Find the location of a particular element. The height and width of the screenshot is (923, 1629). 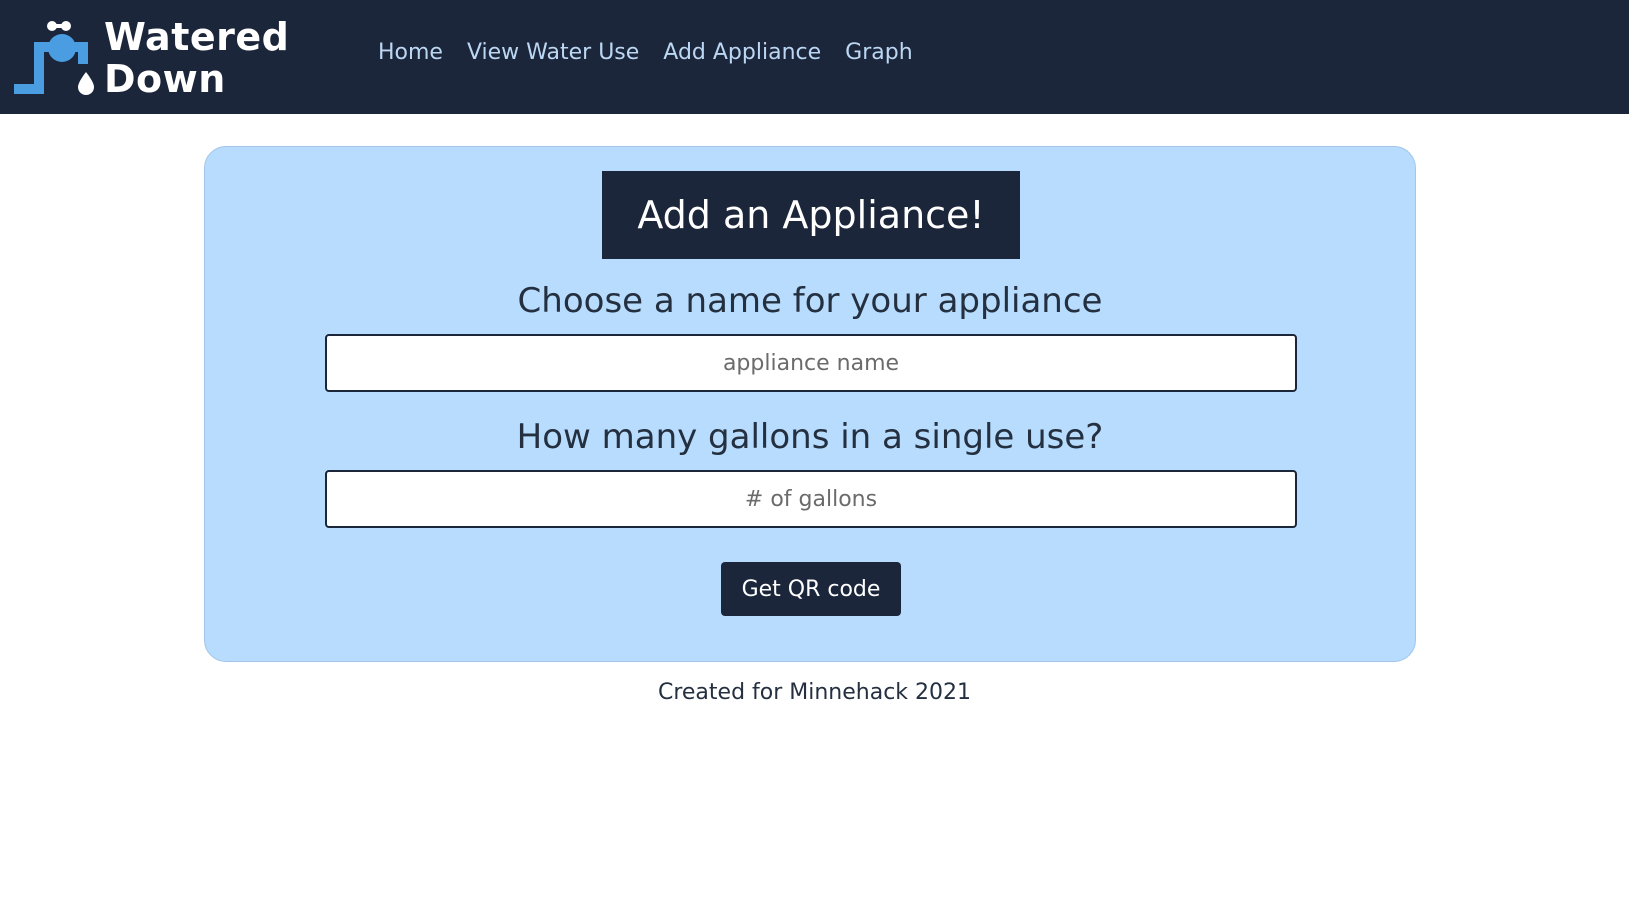

appliance-name-label: Choose a name for your appliance is located at coordinates (810, 301).